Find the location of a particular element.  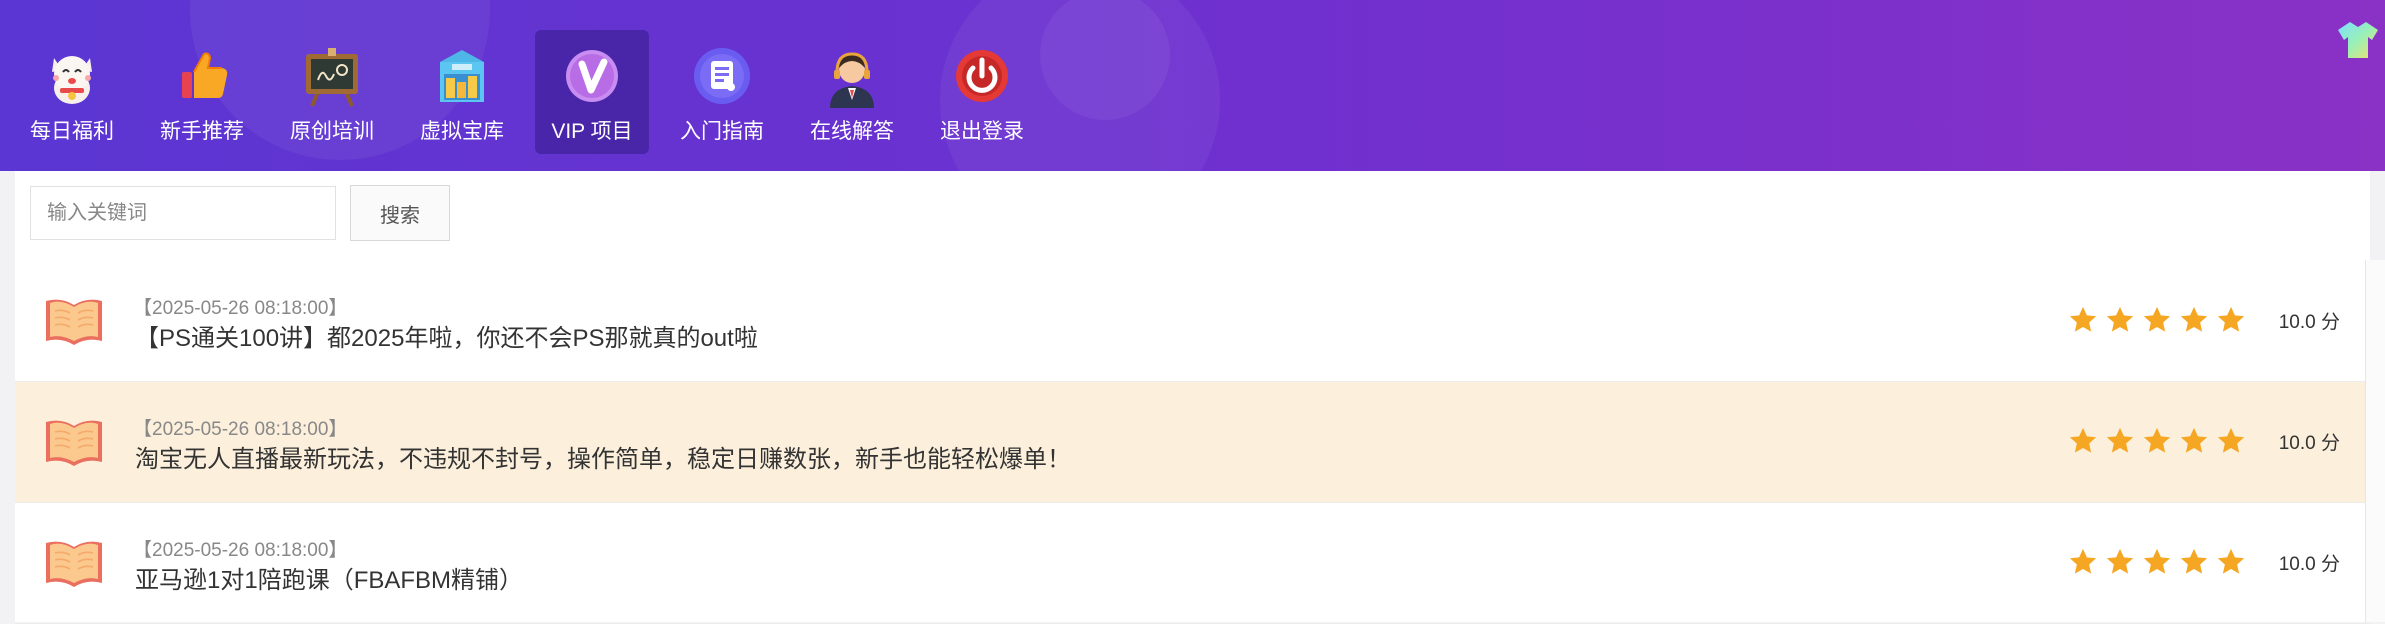

treasure-box-icon is located at coordinates (462, 76).